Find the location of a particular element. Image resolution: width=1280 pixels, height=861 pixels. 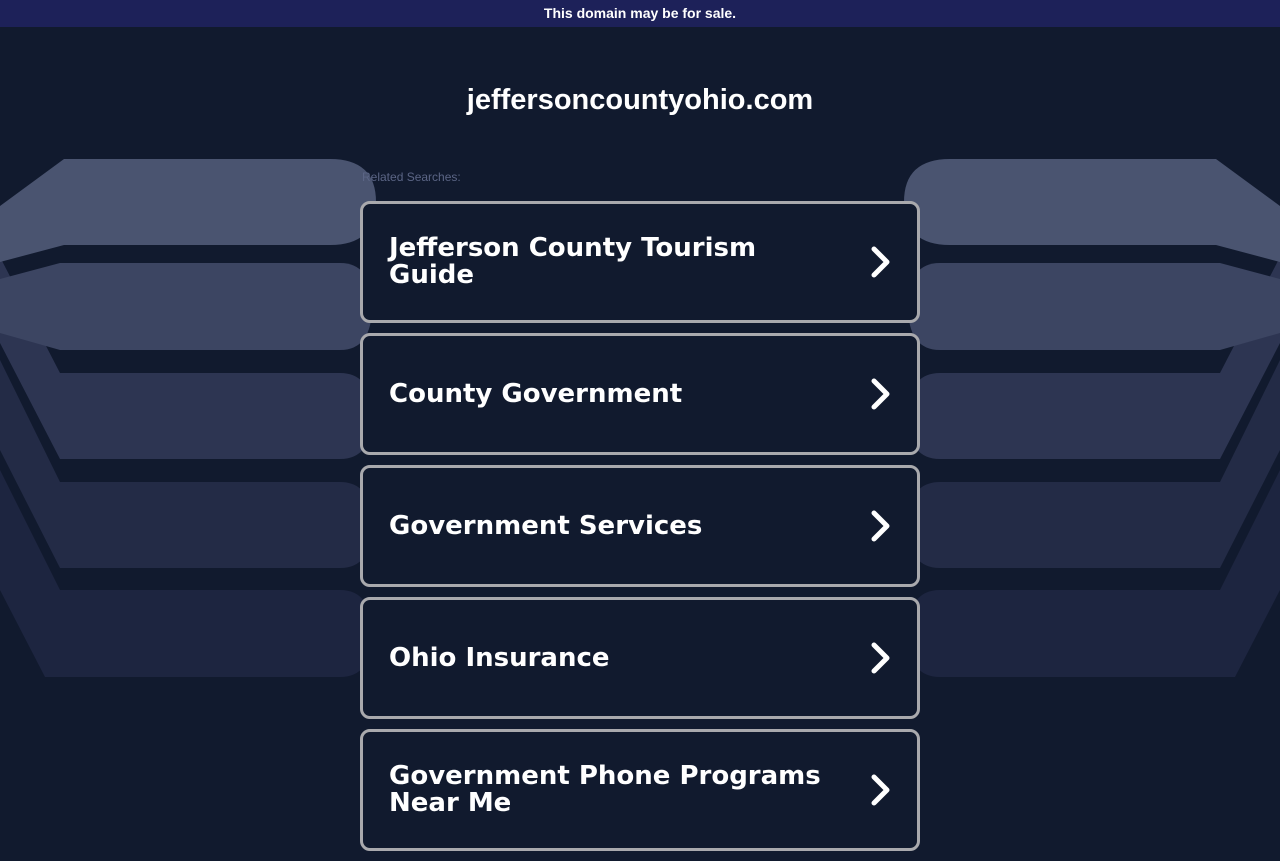

related-search-label: Jefferson County Tourism Guide is located at coordinates (640, 262).